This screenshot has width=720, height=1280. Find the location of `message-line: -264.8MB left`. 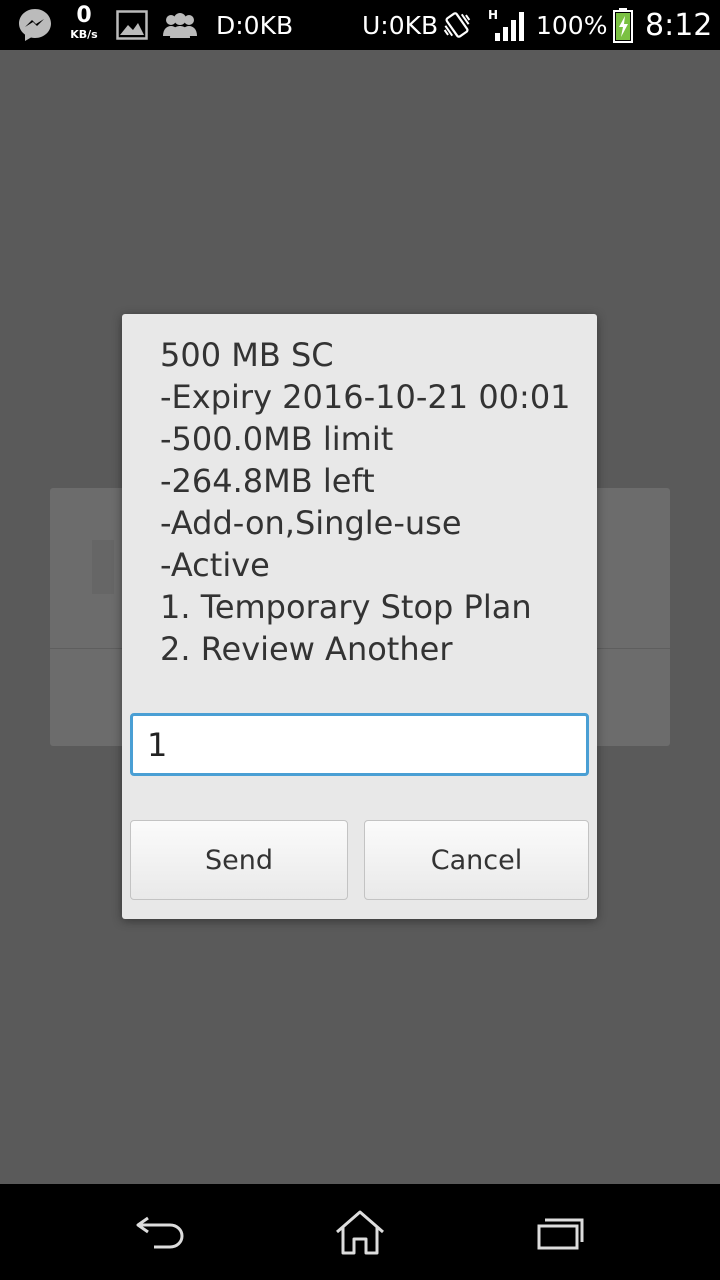

message-line: -264.8MB left is located at coordinates (267, 481).